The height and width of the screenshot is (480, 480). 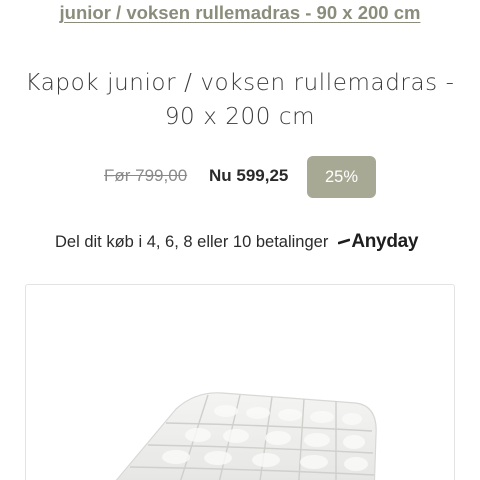 What do you see at coordinates (249, 175) in the screenshot?
I see `sale-price: Nu 599,25` at bounding box center [249, 175].